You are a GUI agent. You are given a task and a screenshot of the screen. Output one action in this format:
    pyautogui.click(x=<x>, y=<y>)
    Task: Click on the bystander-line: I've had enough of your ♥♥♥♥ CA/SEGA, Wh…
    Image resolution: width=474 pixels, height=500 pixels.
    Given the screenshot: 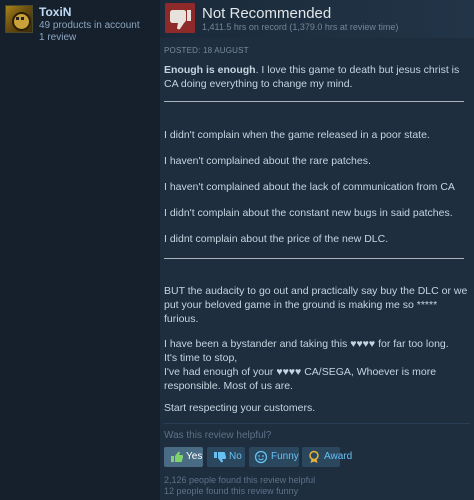 What is the action you would take?
    pyautogui.click(x=300, y=379)
    